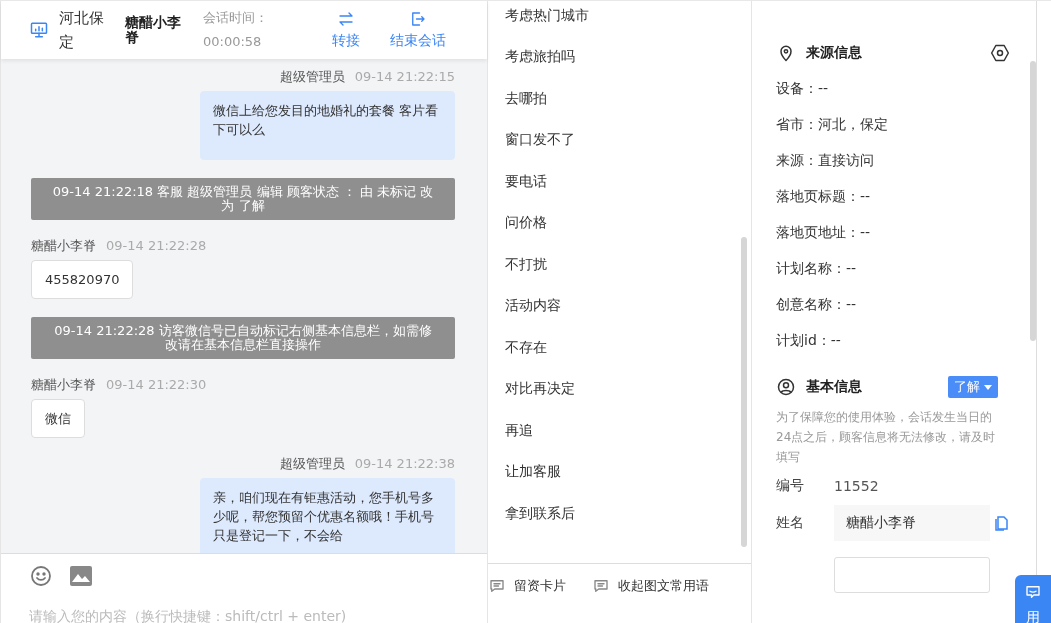 This screenshot has height=623, width=1051. Describe the element at coordinates (628, 514) in the screenshot. I see `quick-reply-item: 拿到联系后` at that location.